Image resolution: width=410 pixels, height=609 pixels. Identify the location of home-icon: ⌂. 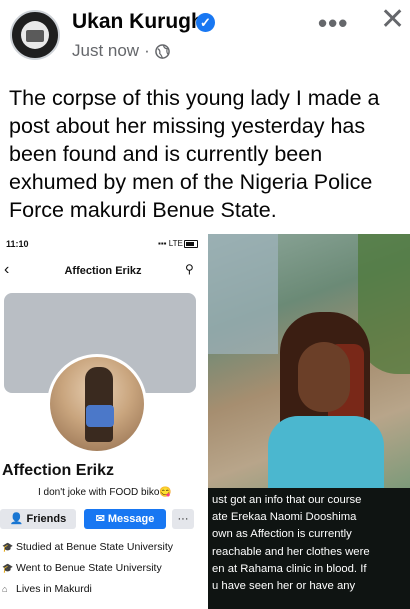
(5, 589).